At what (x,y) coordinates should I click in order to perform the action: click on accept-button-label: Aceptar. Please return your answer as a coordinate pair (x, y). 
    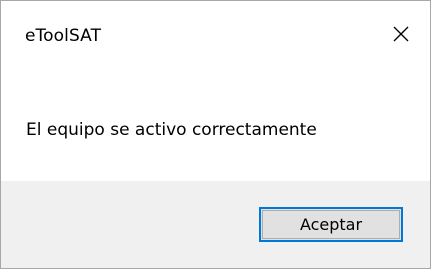
    Looking at the image, I should click on (331, 224).